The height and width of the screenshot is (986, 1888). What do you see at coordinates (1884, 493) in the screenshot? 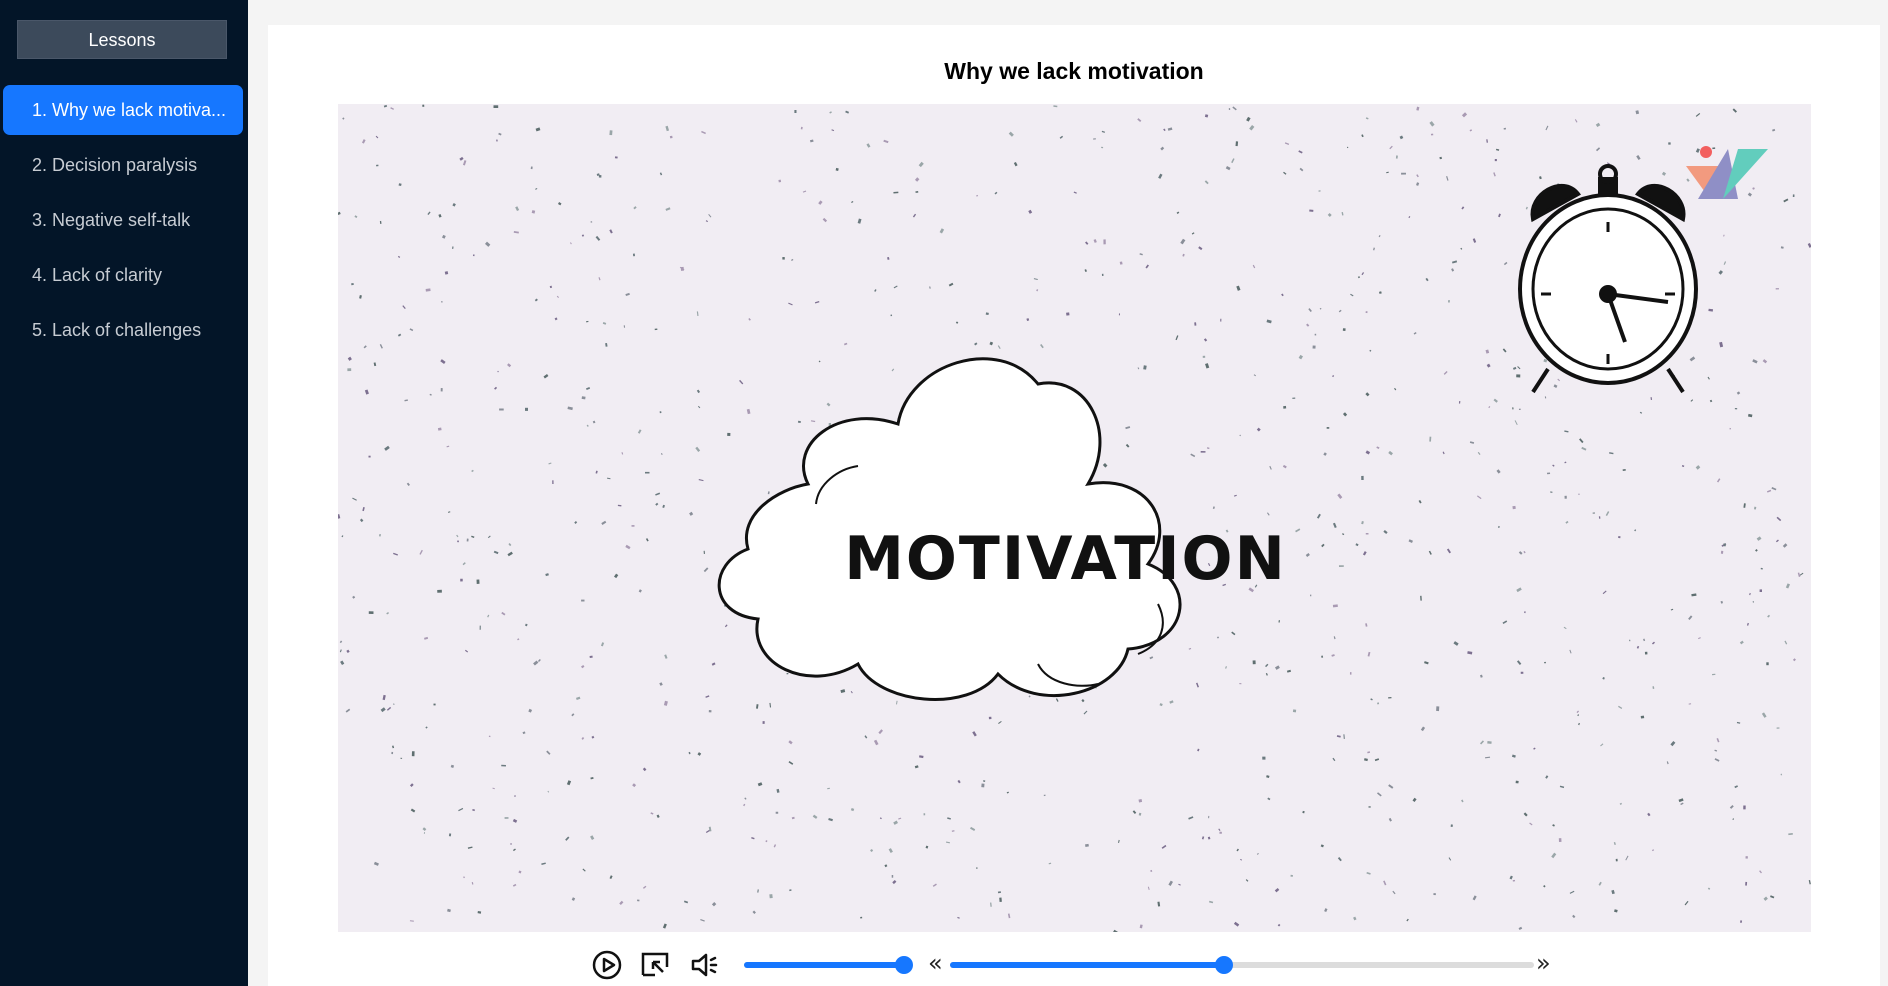
I see `page-scrollbar` at bounding box center [1884, 493].